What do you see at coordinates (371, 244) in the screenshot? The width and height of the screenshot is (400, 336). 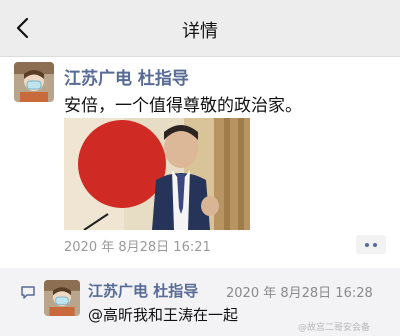 I see `more-actions-button` at bounding box center [371, 244].